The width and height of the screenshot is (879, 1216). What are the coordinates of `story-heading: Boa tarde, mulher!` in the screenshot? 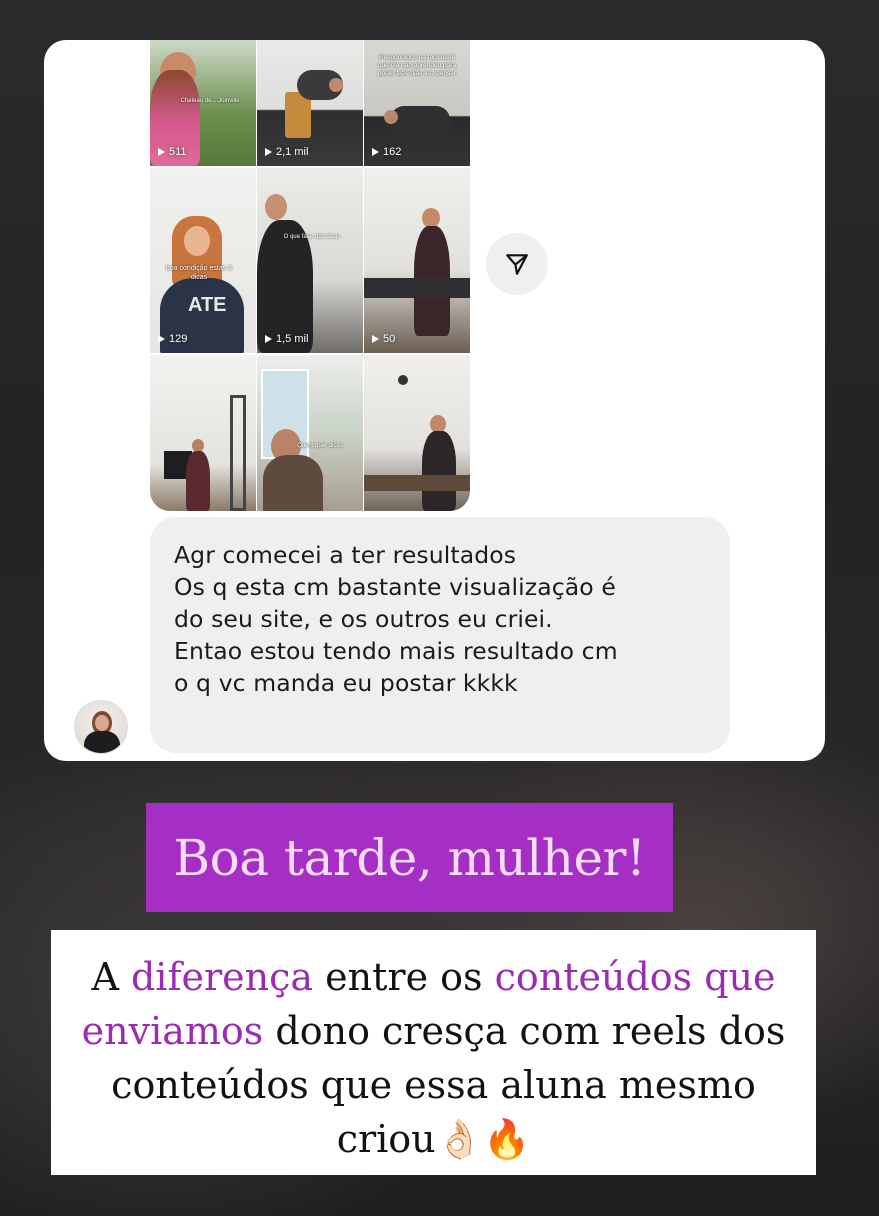 It's located at (409, 857).